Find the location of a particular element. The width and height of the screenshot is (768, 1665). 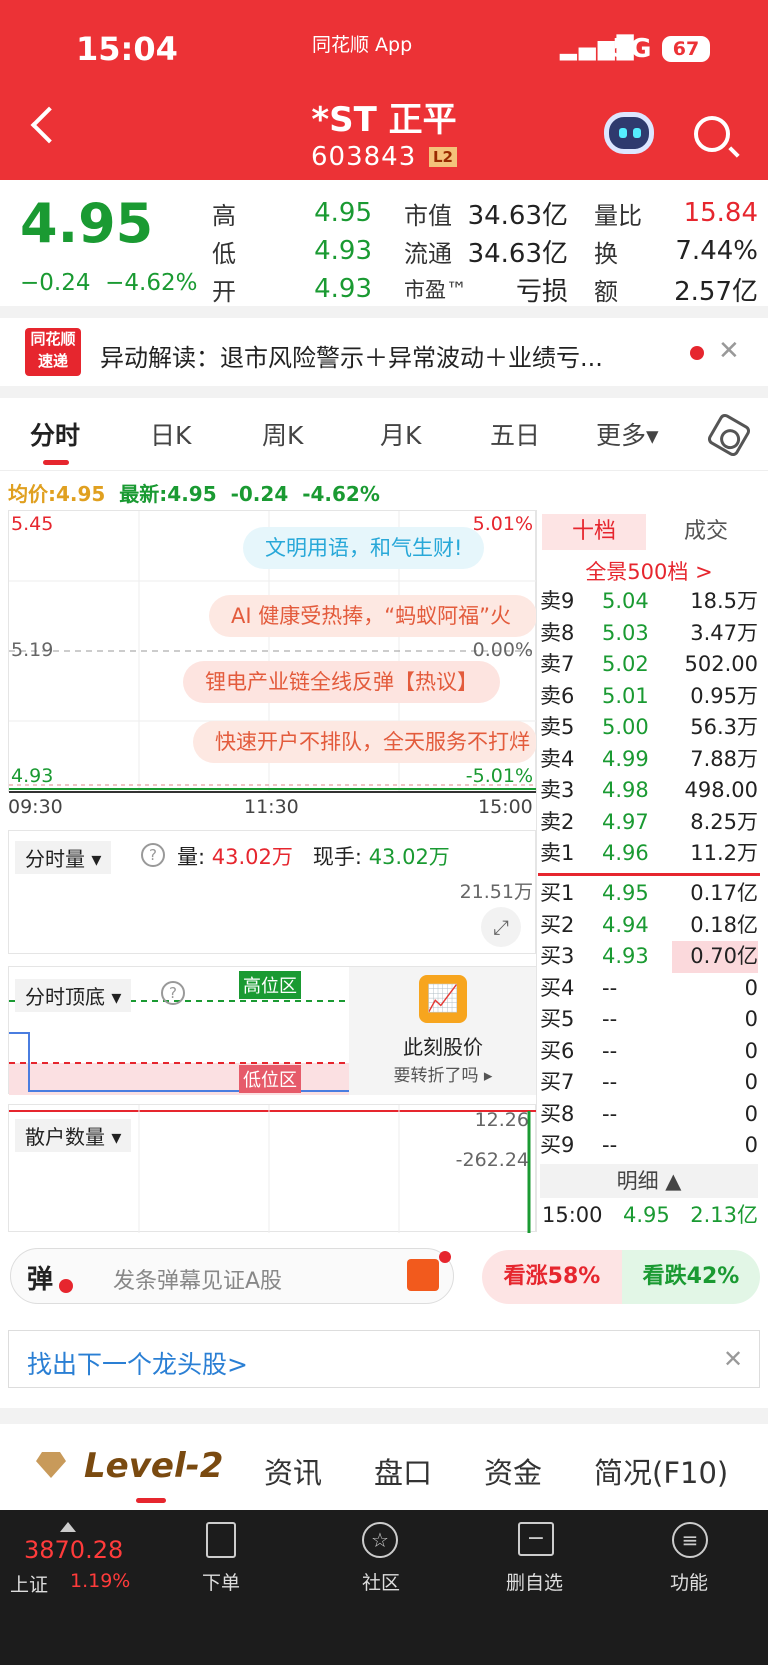

ask-row: 卖5 5.00 56.3万 is located at coordinates (649, 728).